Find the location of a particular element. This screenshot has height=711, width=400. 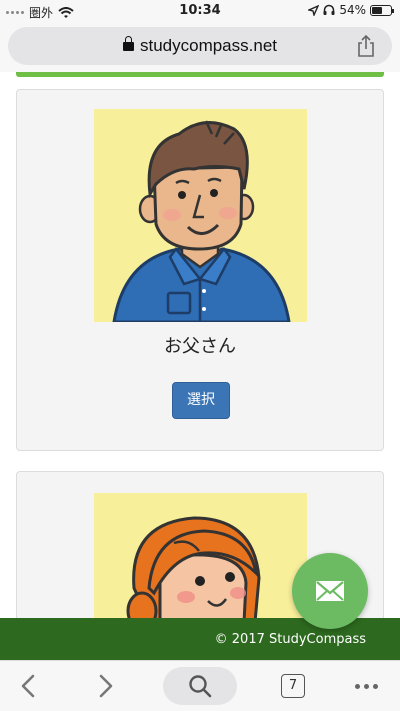

mail-button is located at coordinates (330, 591).